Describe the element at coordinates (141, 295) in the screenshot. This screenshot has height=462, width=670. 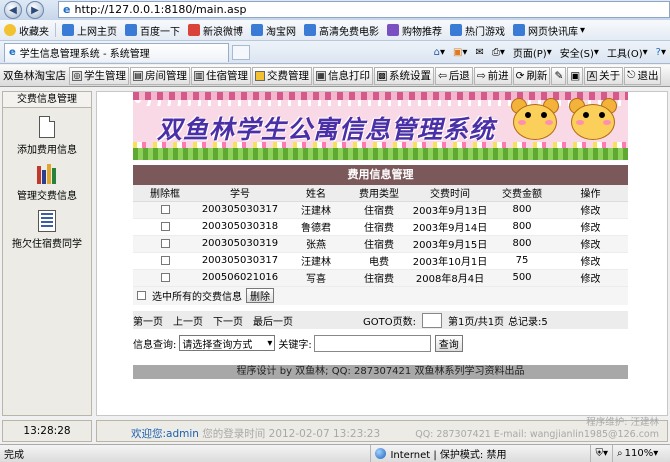
I see `select-all-checkbox` at that location.